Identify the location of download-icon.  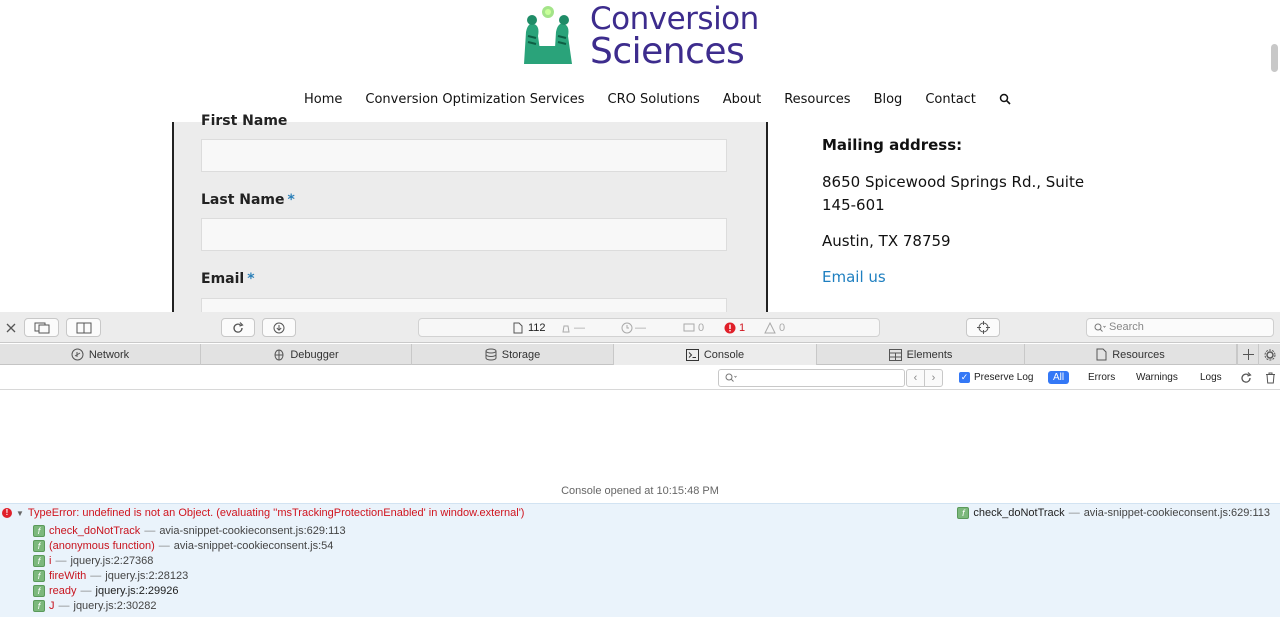
(279, 327).